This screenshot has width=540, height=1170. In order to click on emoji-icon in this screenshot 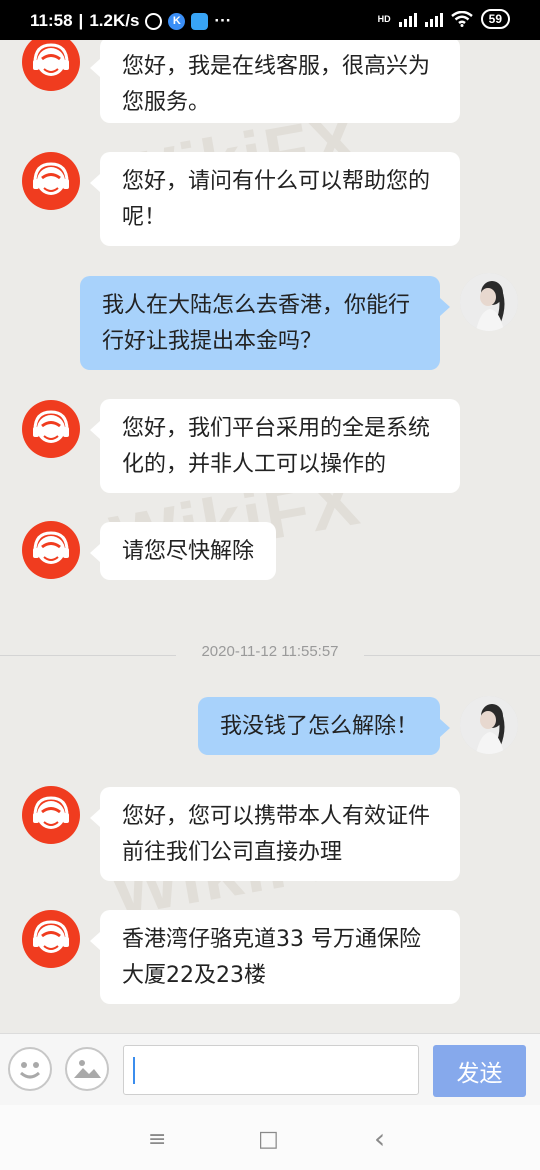, I will do `click(30, 1070)`.